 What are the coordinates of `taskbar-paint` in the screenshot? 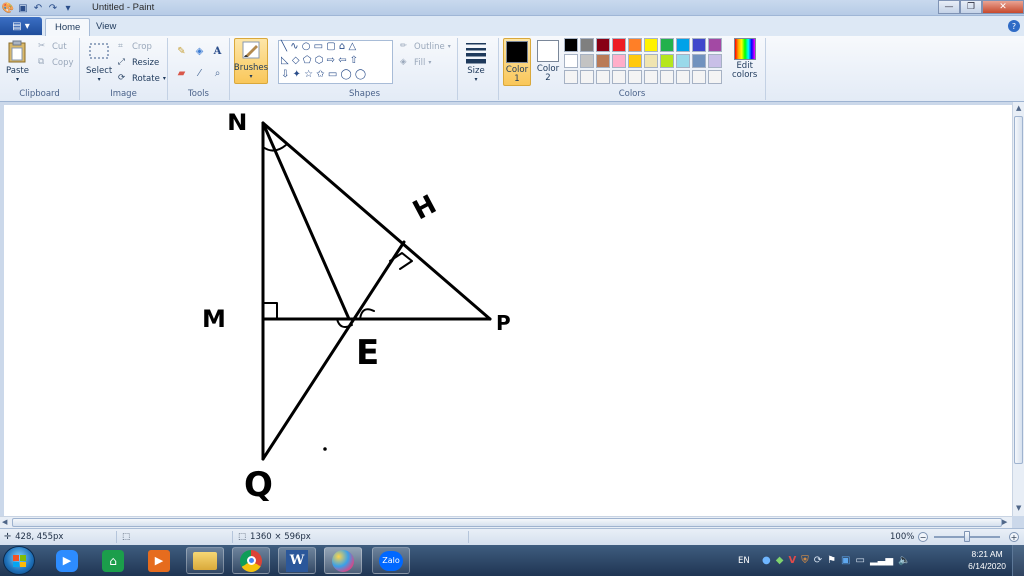 It's located at (343, 560).